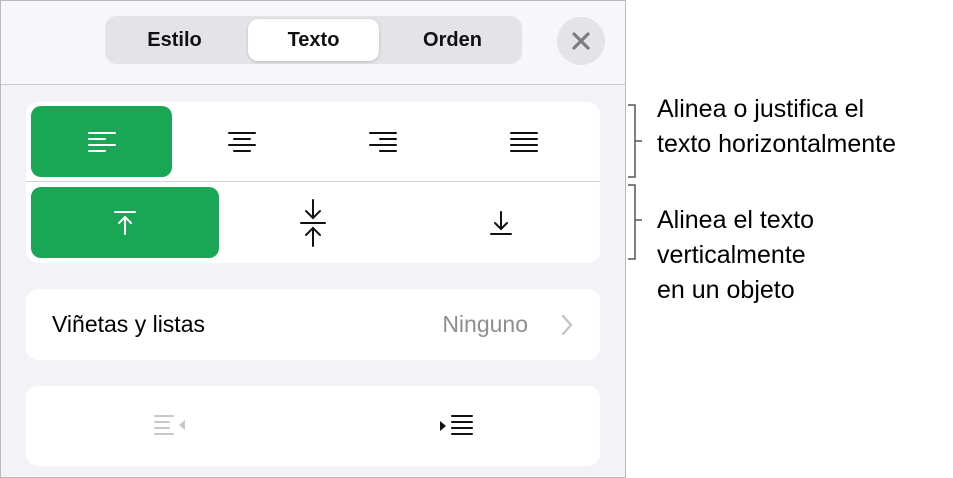 The height and width of the screenshot is (478, 953). I want to click on decrease-indent-icon, so click(169, 425).